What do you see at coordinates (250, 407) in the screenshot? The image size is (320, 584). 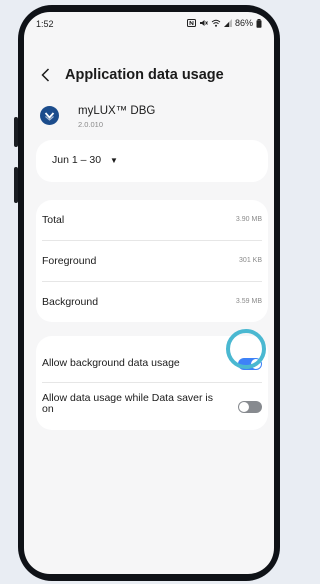 I see `data-saver-toggle` at bounding box center [250, 407].